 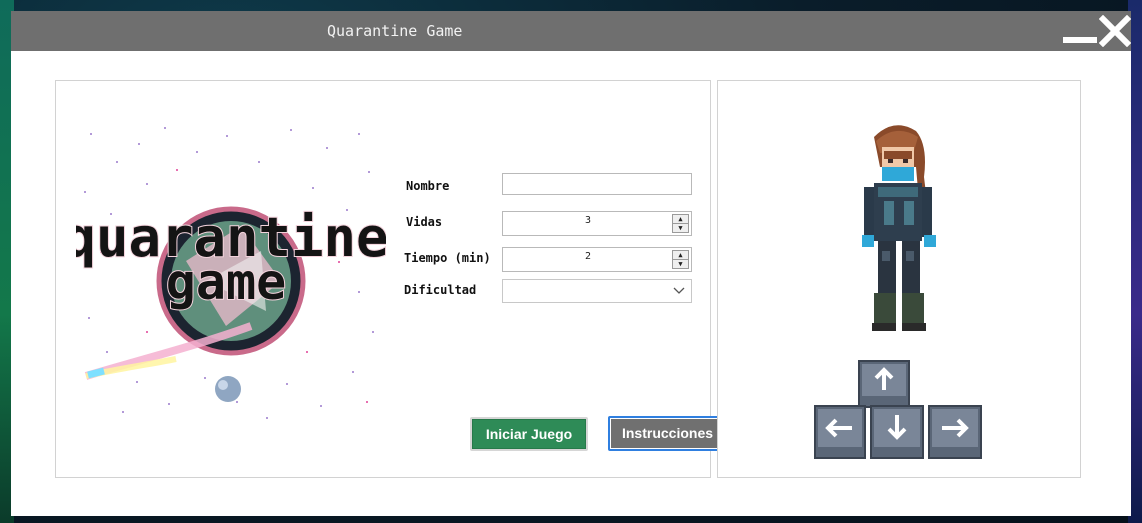 What do you see at coordinates (597, 259) in the screenshot?
I see `tiempo-stepper: 2 ▲ ▼` at bounding box center [597, 259].